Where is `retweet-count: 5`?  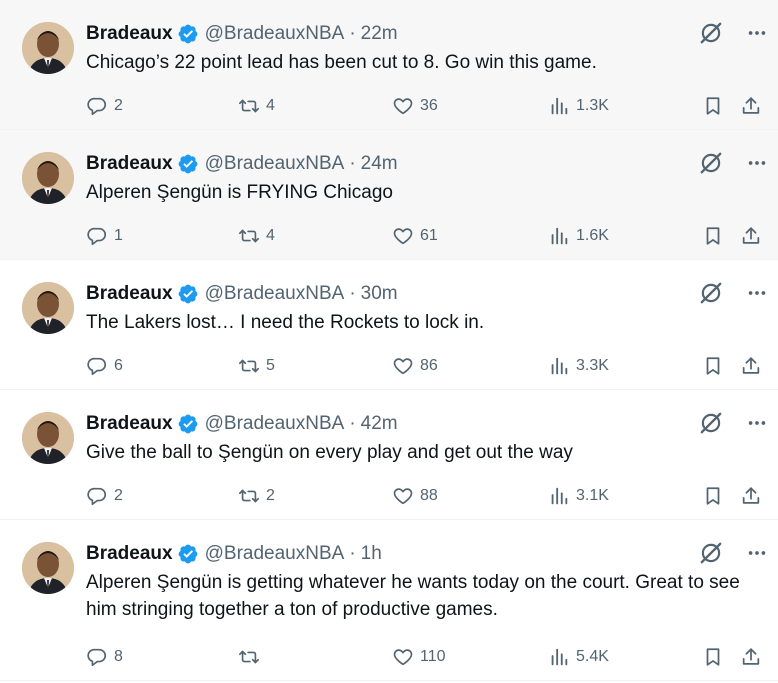 retweet-count: 5 is located at coordinates (270, 365).